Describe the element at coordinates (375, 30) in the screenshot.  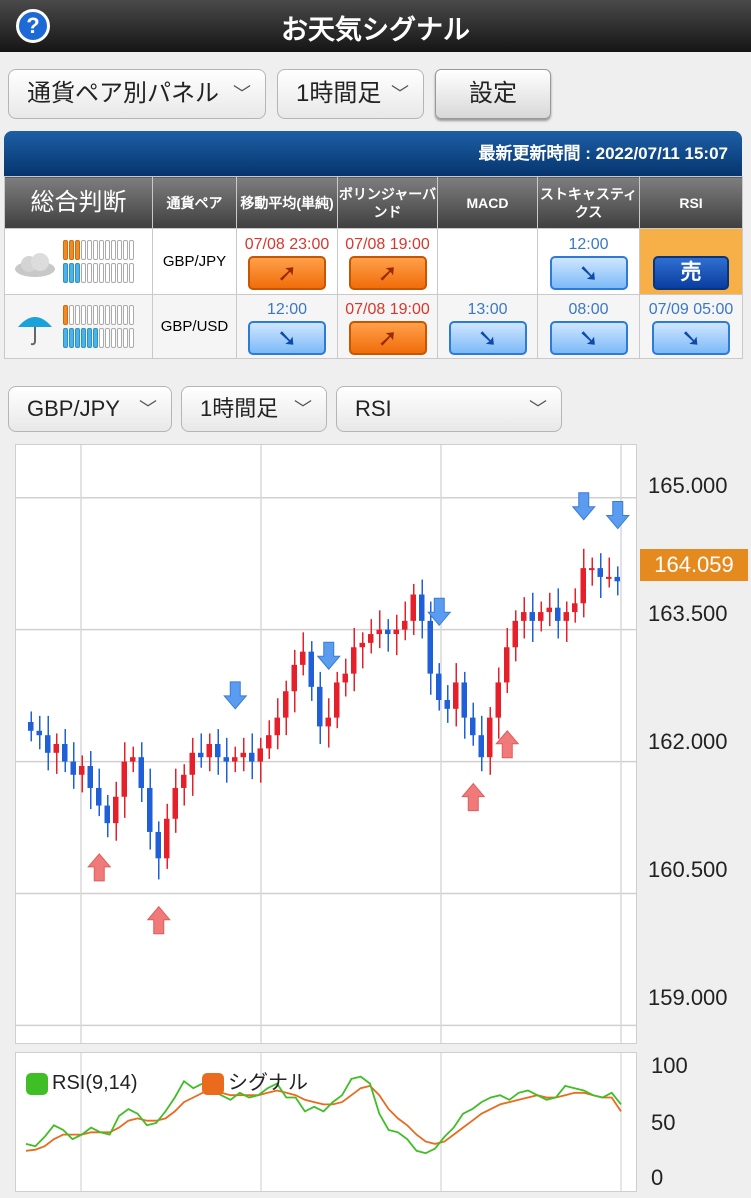
I see `page-title: お天気シグナル` at that location.